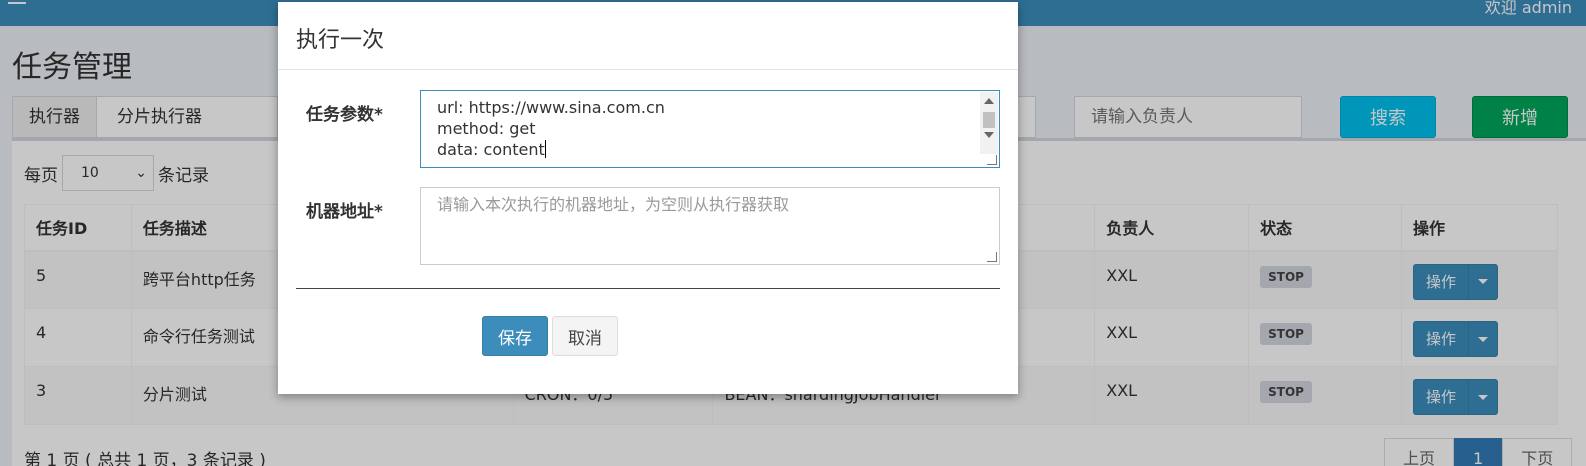 This screenshot has width=1586, height=466. I want to click on textarea-scrollbar, so click(989, 123).